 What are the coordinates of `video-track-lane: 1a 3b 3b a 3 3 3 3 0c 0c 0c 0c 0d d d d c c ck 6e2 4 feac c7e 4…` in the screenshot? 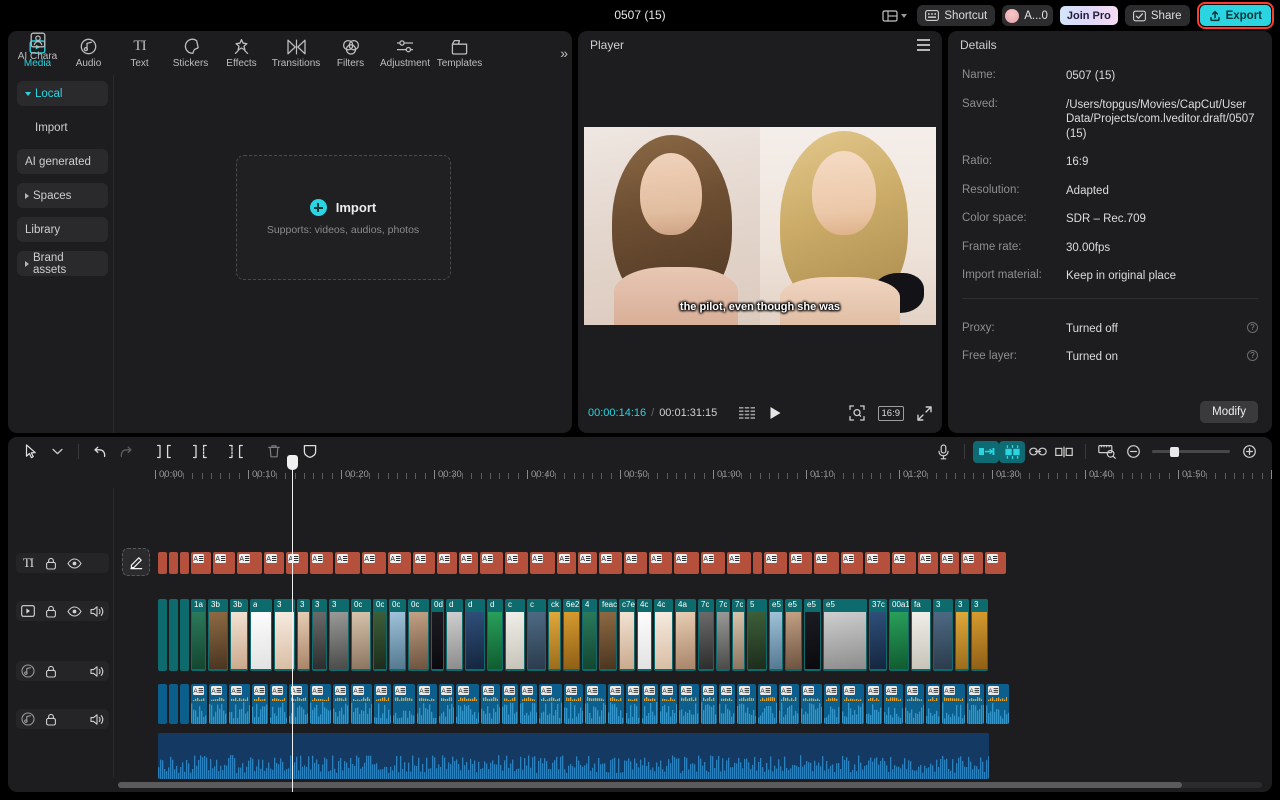 It's located at (708, 635).